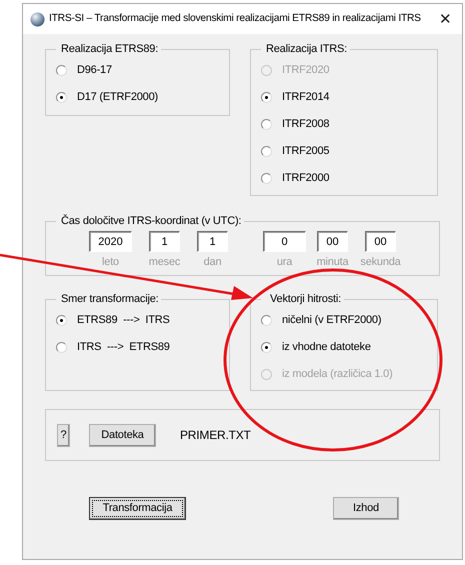 The image size is (465, 565). I want to click on radio-option: ITRS ---> ETRS89, so click(137, 347).